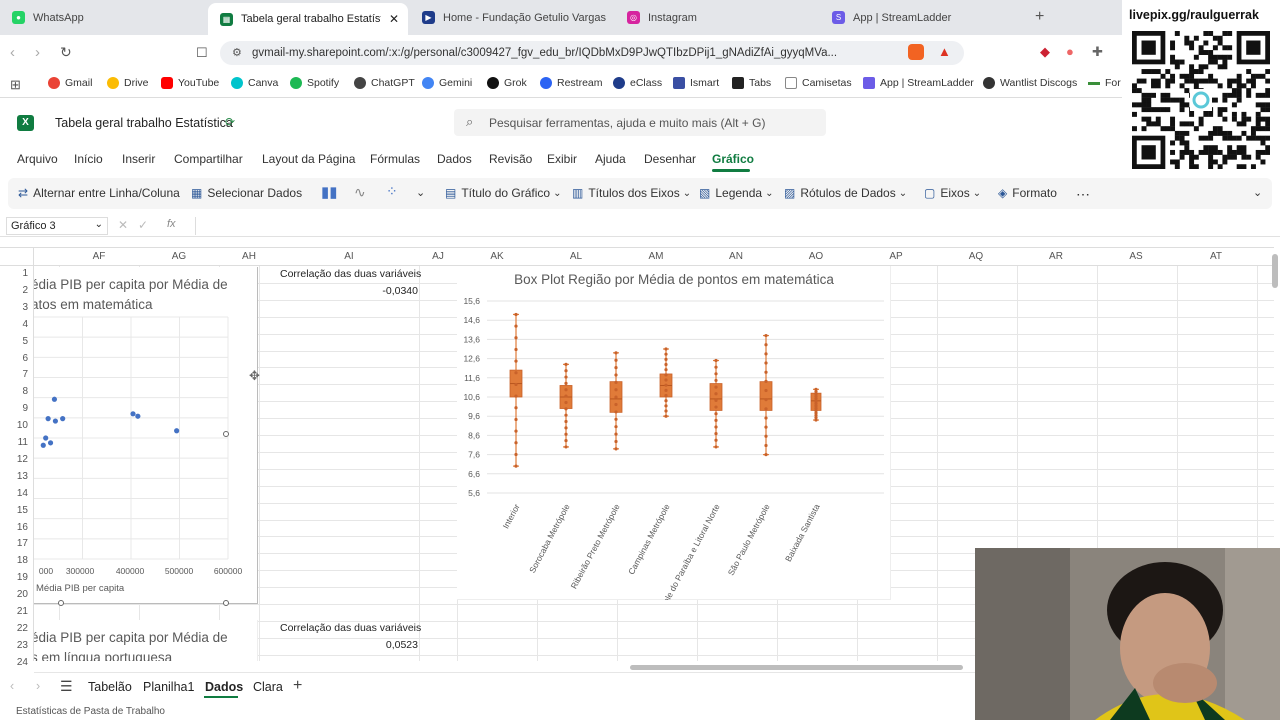 This screenshot has height=720, width=1280. Describe the element at coordinates (976, 256) in the screenshot. I see `column-header: AQ` at that location.